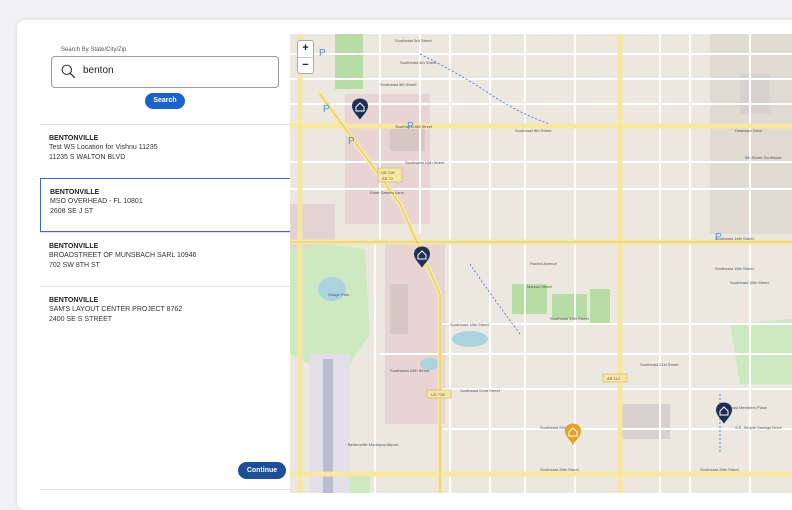 This screenshot has width=792, height=510. What do you see at coordinates (98, 70) in the screenshot?
I see `search-input: benton` at bounding box center [98, 70].